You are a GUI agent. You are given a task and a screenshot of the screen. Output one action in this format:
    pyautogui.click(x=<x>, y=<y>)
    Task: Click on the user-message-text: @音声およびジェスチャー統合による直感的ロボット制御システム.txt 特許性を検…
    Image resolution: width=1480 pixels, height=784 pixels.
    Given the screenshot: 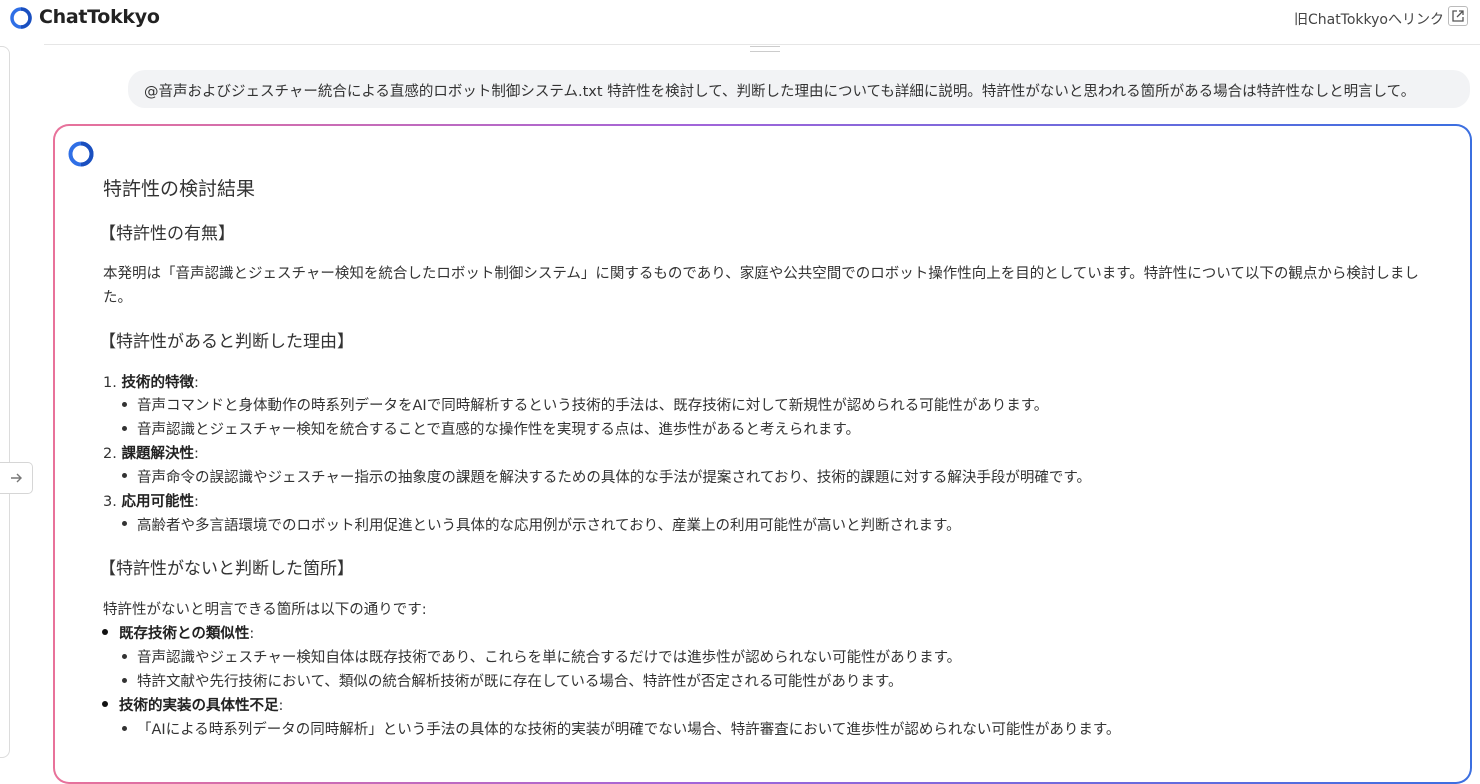 What is the action you would take?
    pyautogui.click(x=780, y=92)
    